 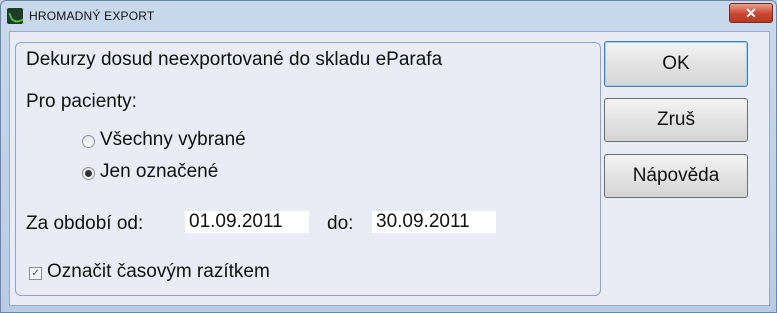 I want to click on window-title: HROMADNÝ EXPORT, so click(x=92, y=16).